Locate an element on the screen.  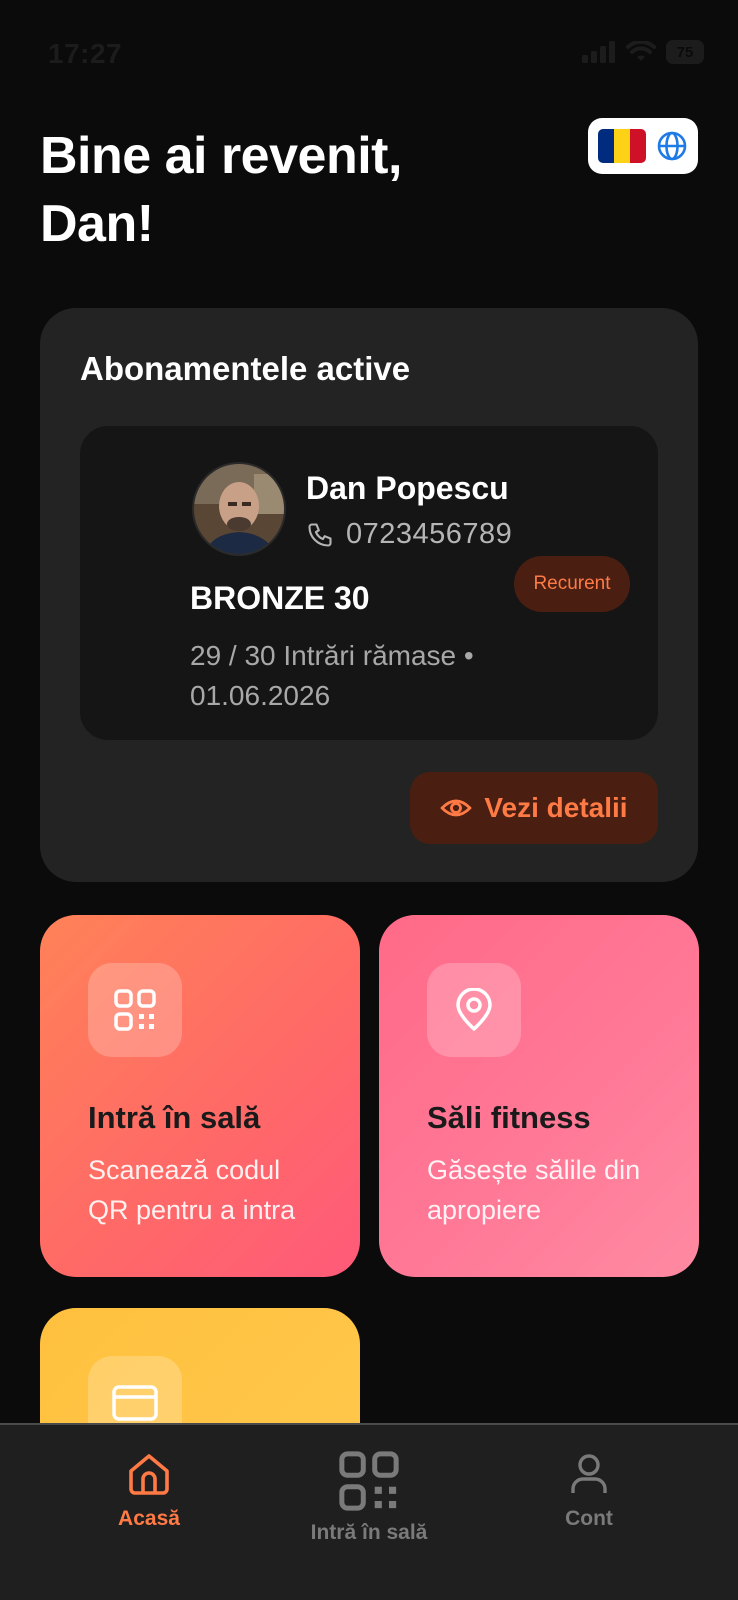
nav-account: Cont is located at coordinates (589, 1491).